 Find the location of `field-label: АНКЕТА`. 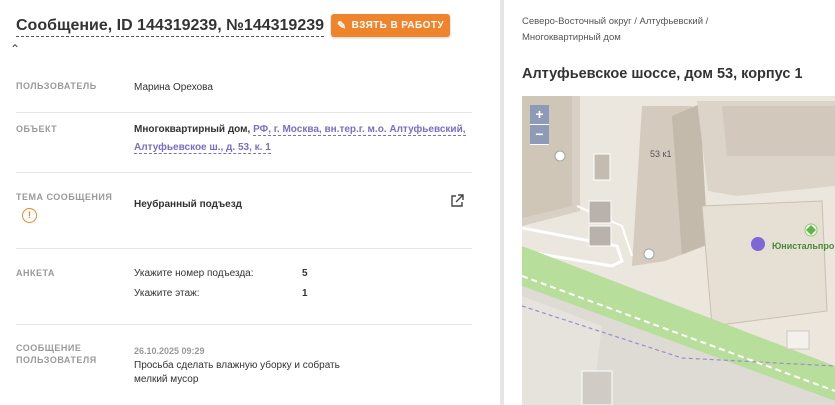

field-label: АНКЕТА is located at coordinates (35, 273).